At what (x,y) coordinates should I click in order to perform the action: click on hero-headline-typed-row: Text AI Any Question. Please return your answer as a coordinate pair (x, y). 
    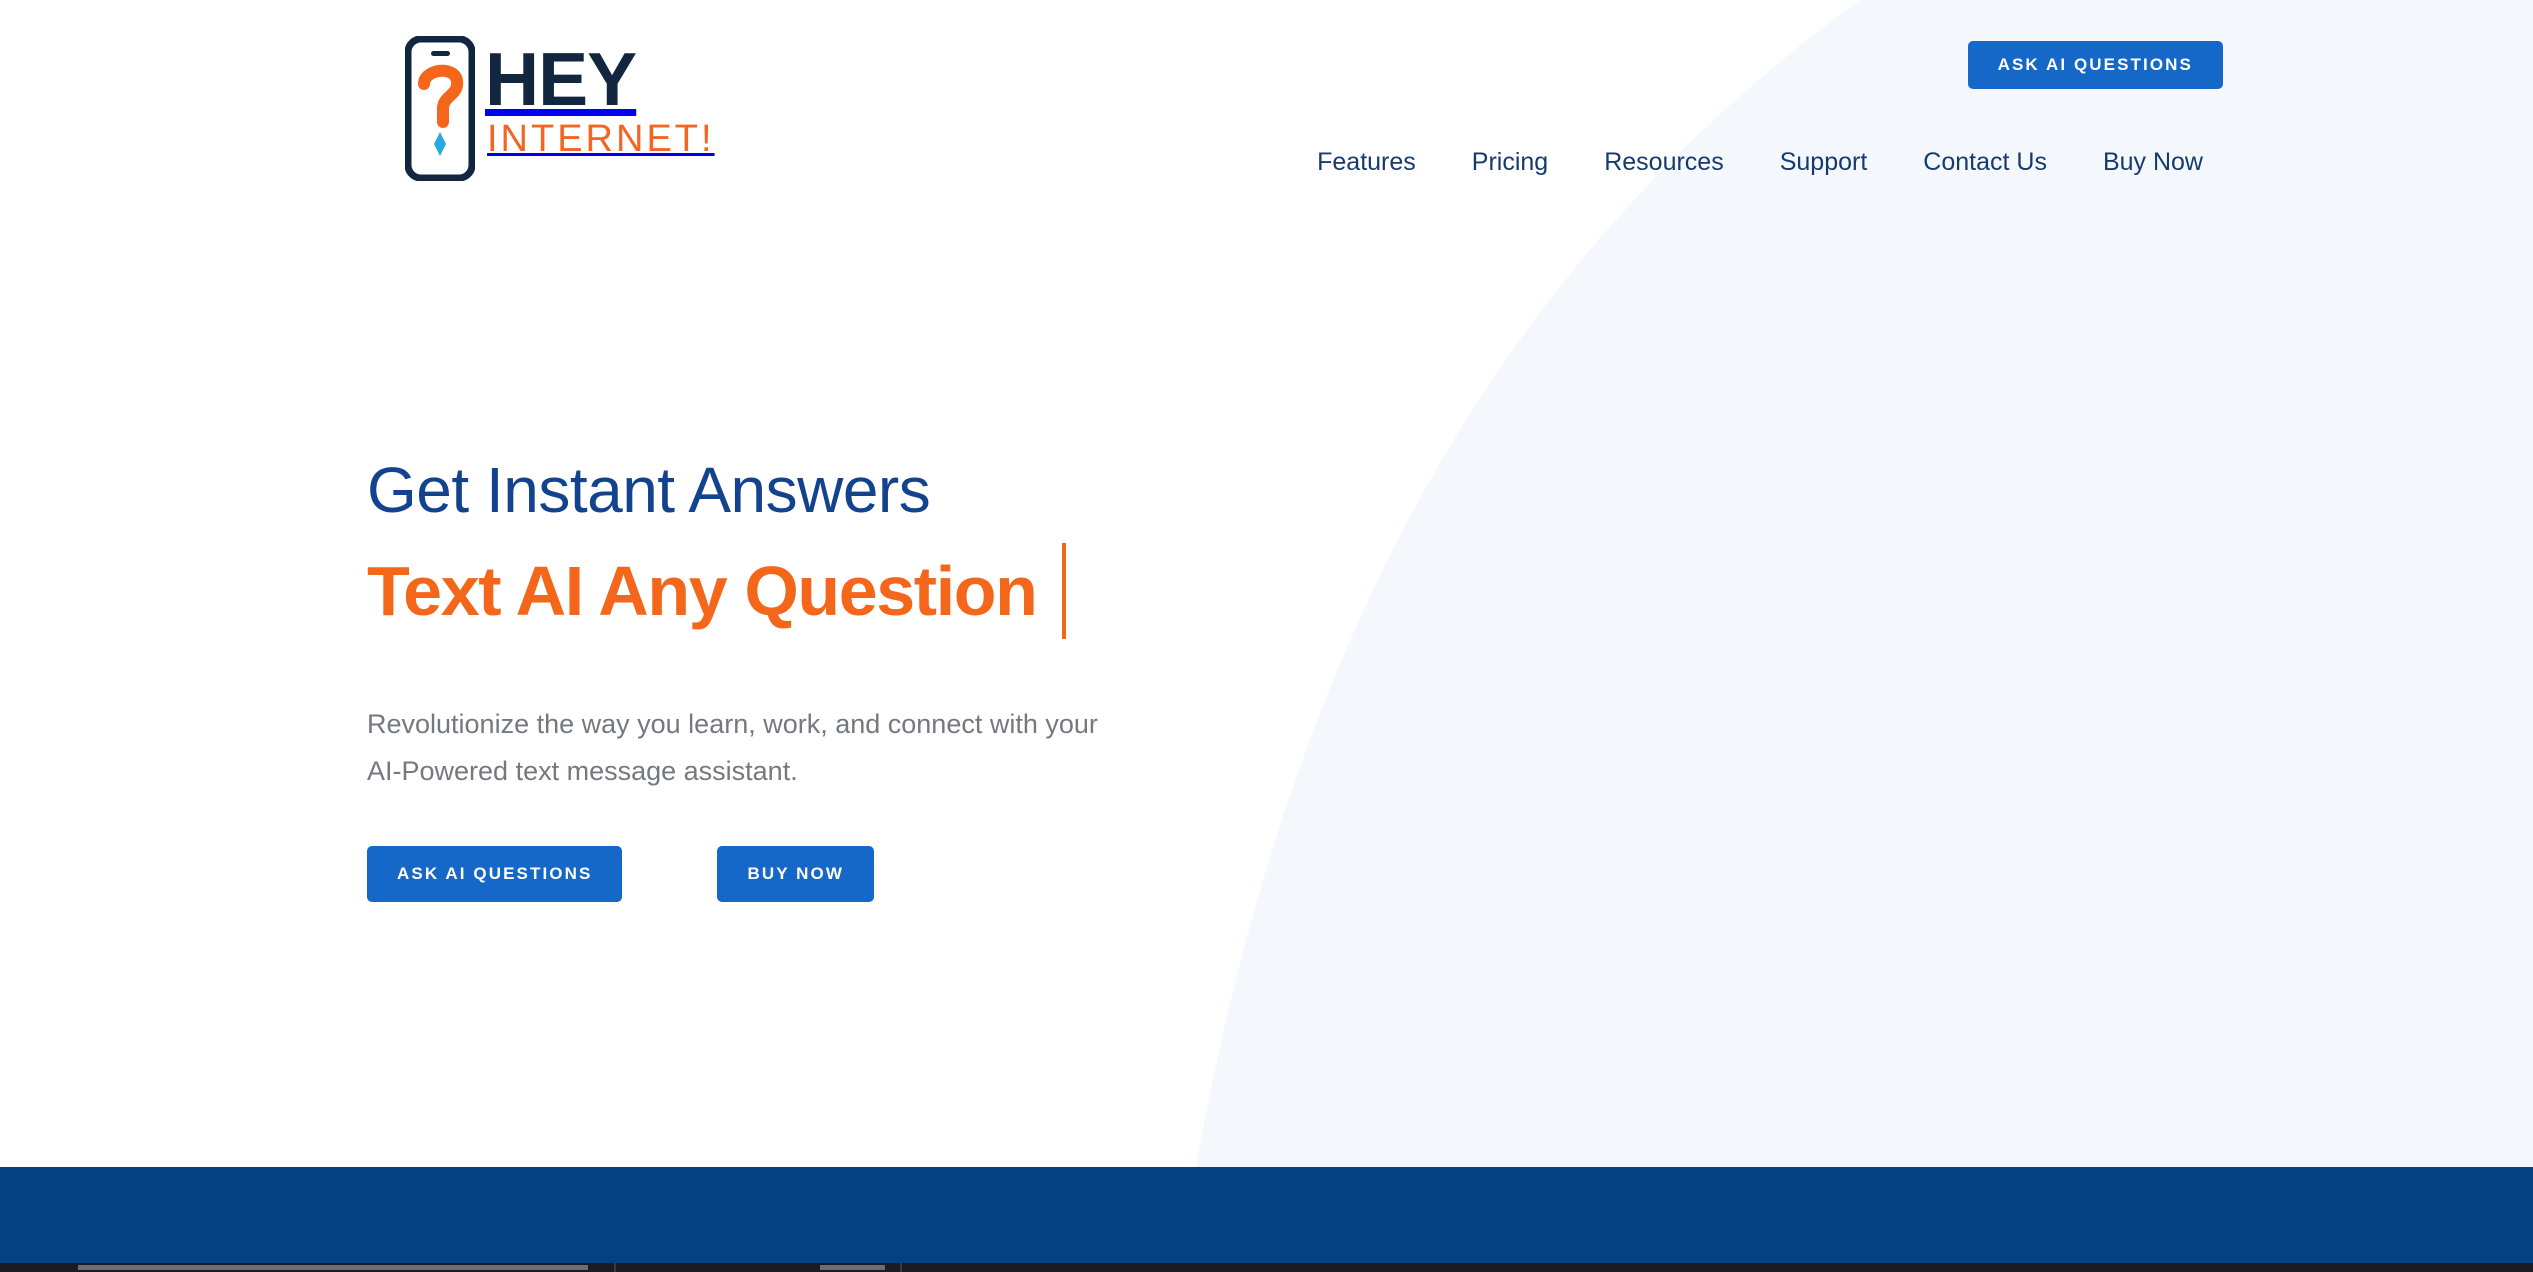
    Looking at the image, I should click on (917, 591).